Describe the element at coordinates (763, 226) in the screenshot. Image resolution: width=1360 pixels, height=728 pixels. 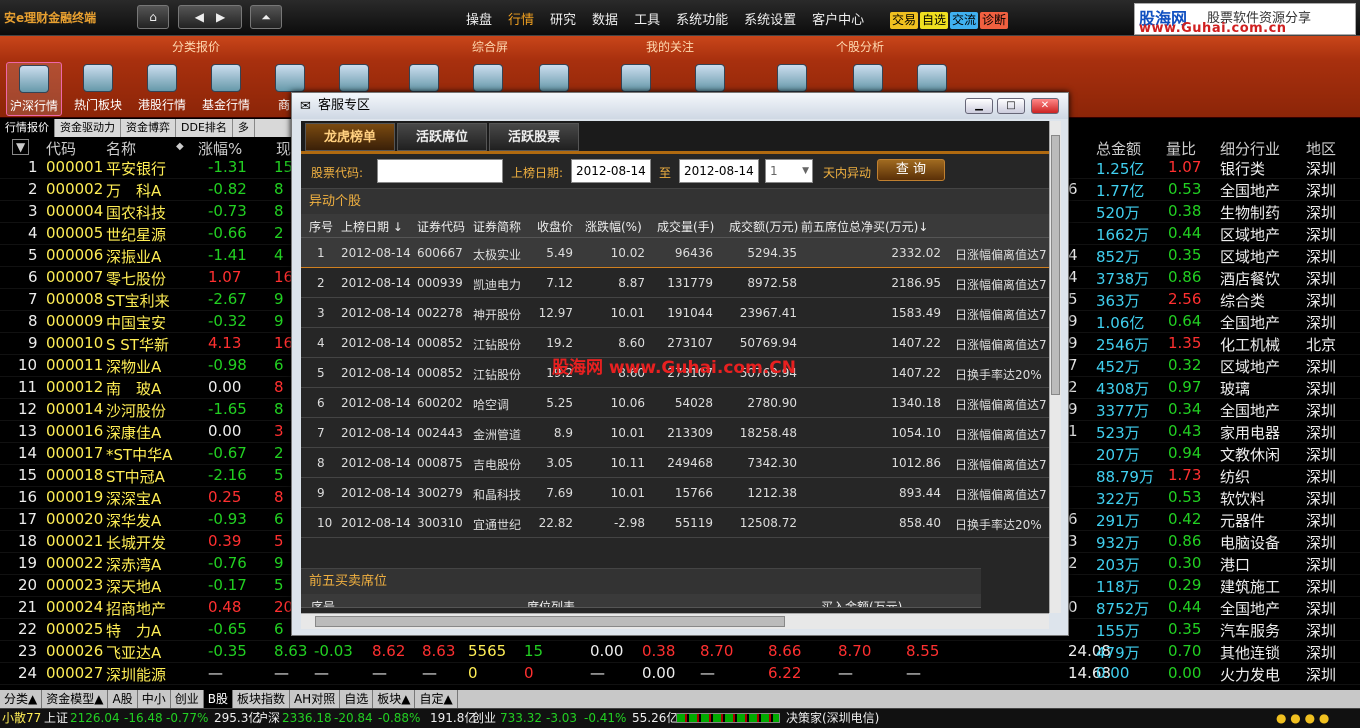
I see `result-col-header: 成交额(万元)` at that location.